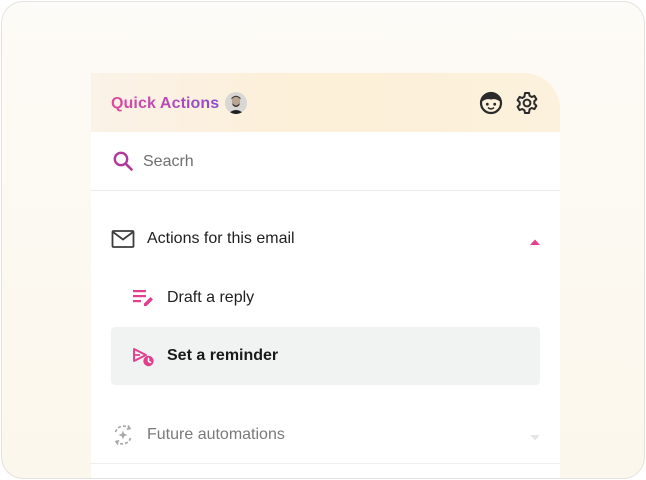 This screenshot has width=646, height=480. Describe the element at coordinates (535, 435) in the screenshot. I see `chevron-down-icon` at that location.